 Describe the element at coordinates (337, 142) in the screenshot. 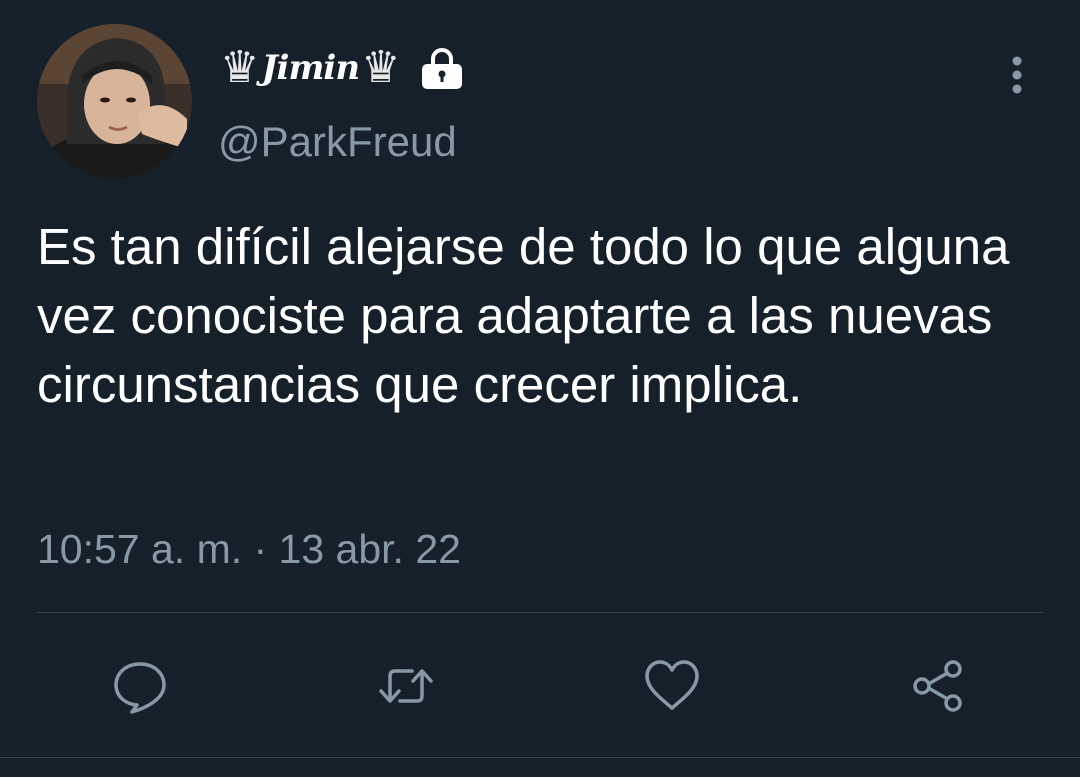

I see `user-handle: @ParkFreud` at that location.